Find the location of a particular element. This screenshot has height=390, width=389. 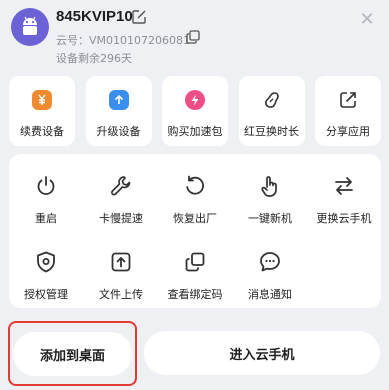

upgrade-device-label: 升级设备 is located at coordinates (118, 131).